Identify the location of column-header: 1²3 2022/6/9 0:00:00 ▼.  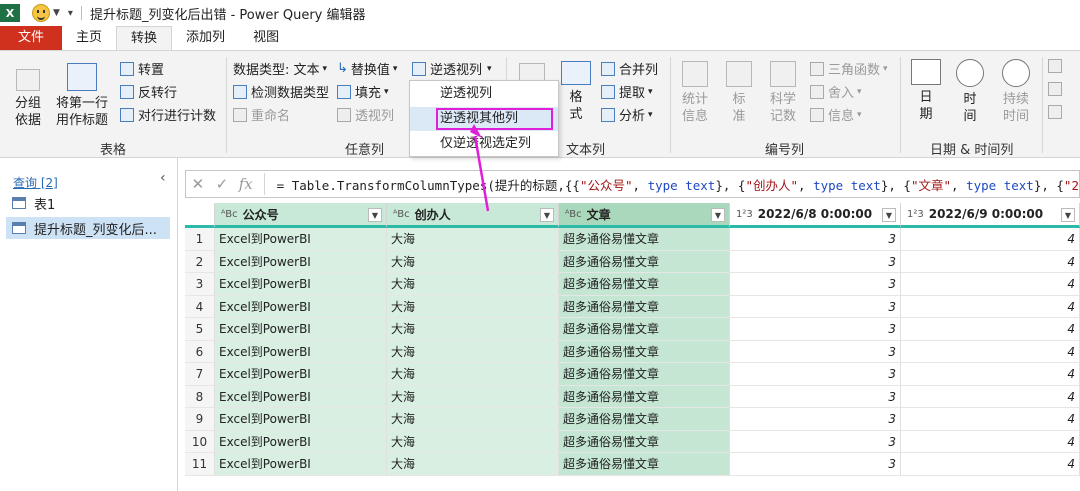
(990, 215).